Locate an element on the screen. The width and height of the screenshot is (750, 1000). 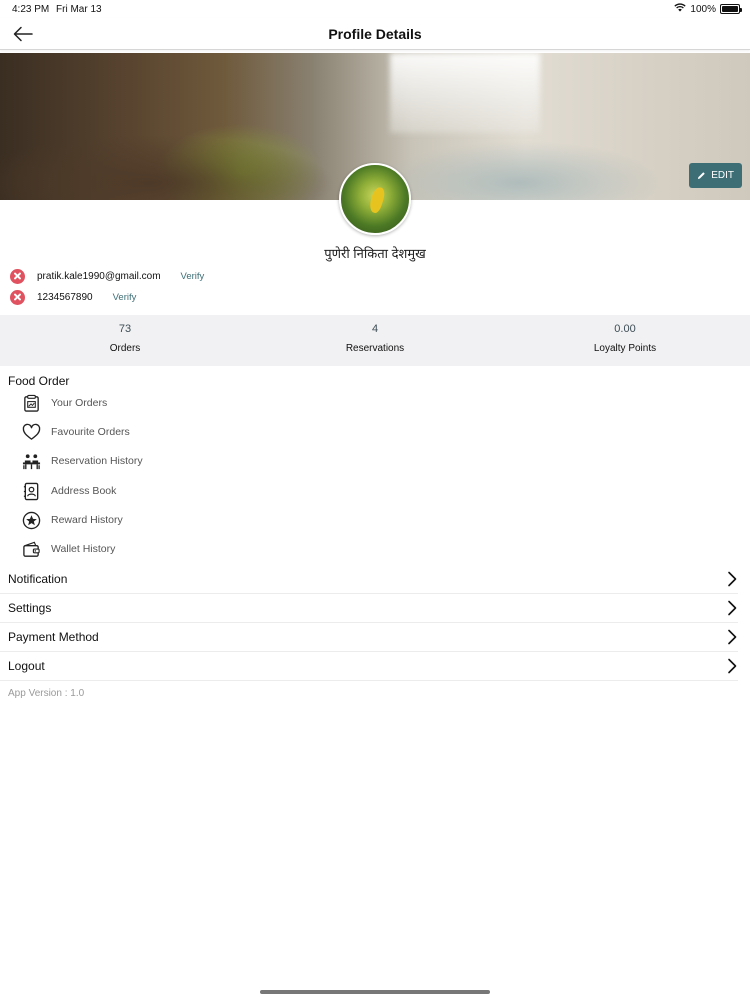
nav-row-label: Payment Method is located at coordinates (53, 637).